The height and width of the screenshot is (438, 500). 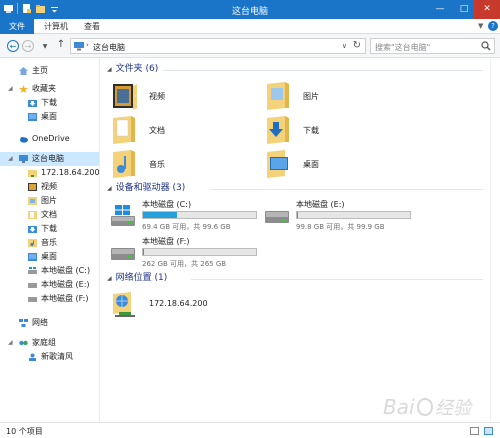 What do you see at coordinates (92, 26) in the screenshot?
I see `tab-view: 查看` at bounding box center [92, 26].